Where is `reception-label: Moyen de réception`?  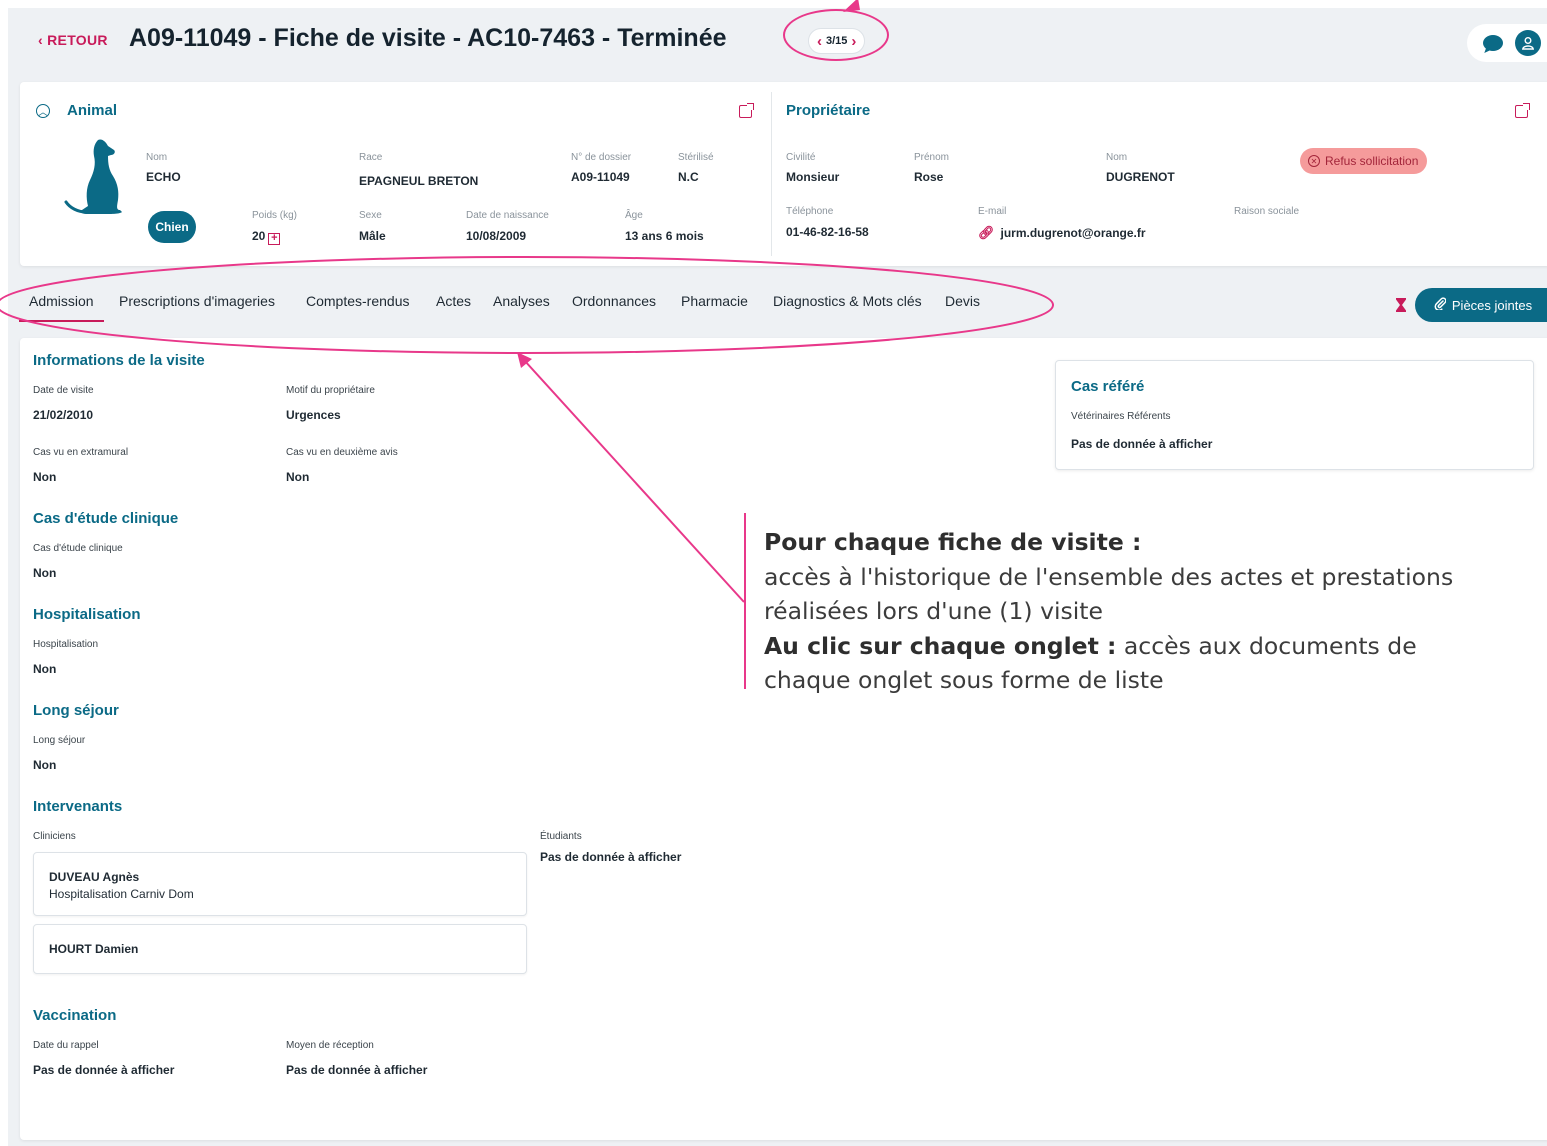 reception-label: Moyen de réception is located at coordinates (330, 1045).